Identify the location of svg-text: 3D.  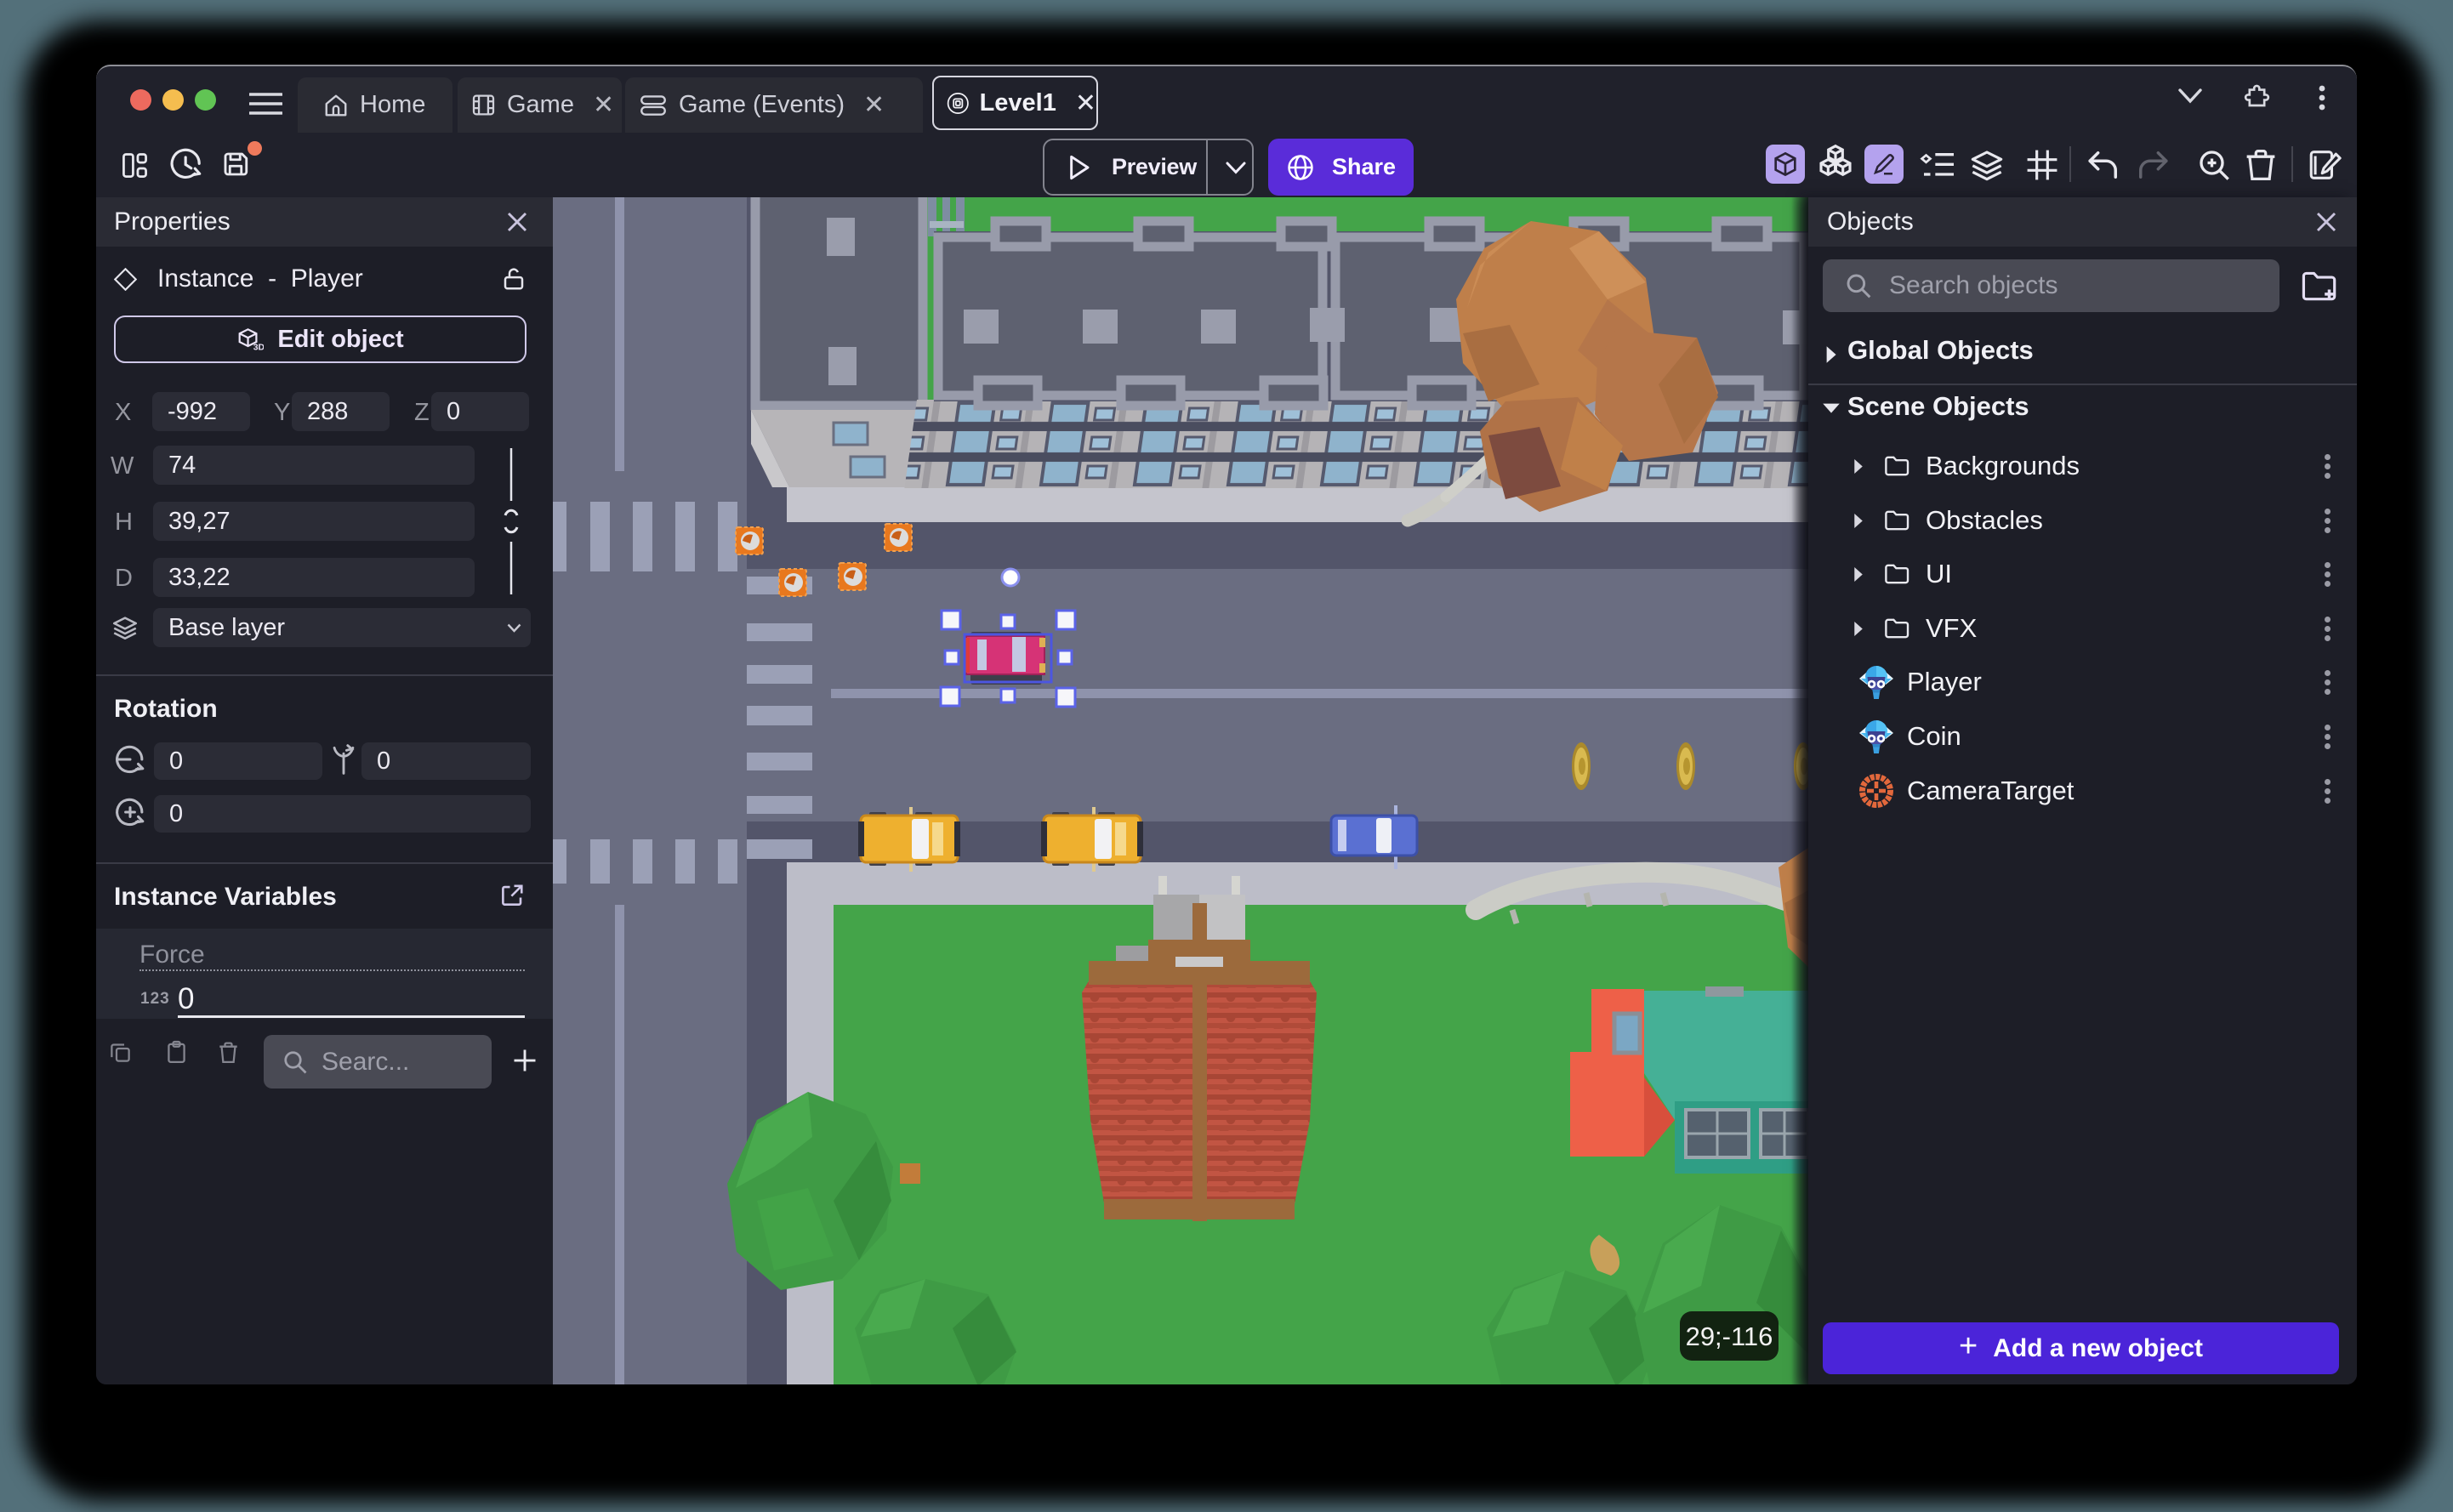
(258, 347).